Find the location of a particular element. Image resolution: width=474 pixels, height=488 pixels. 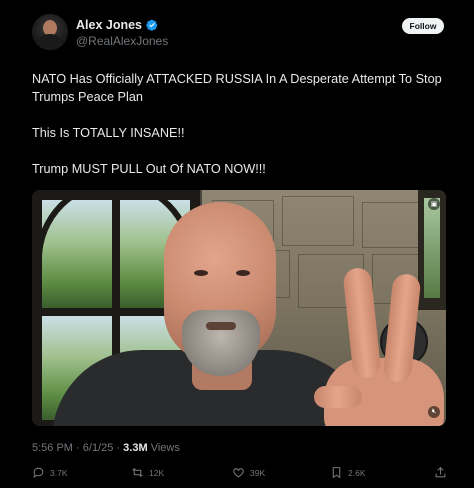

video-hand-gesture is located at coordinates (379, 346).